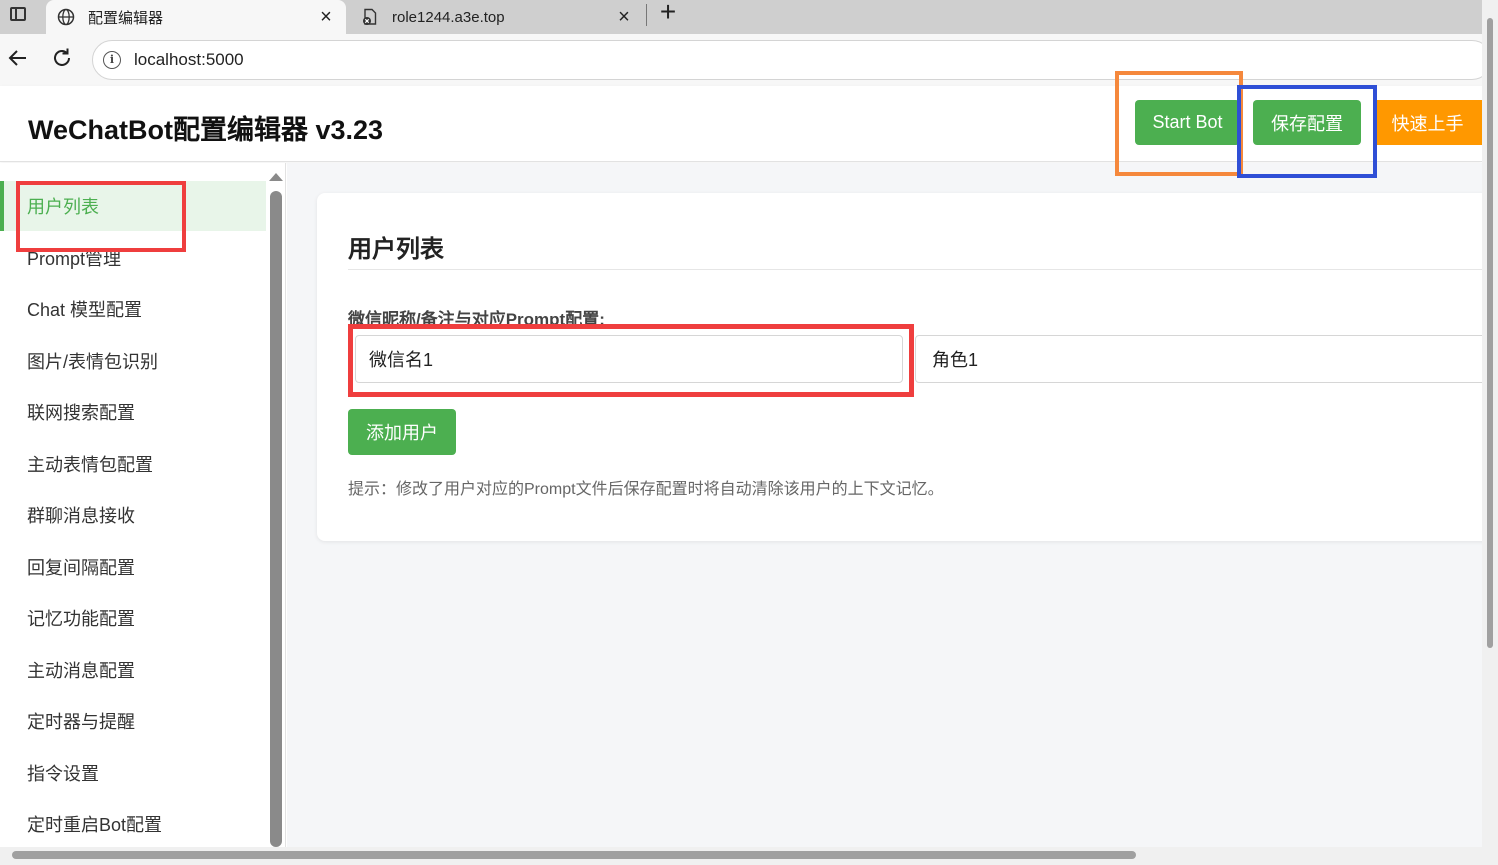 This screenshot has height=865, width=1498. I want to click on globe-icon, so click(66, 17).